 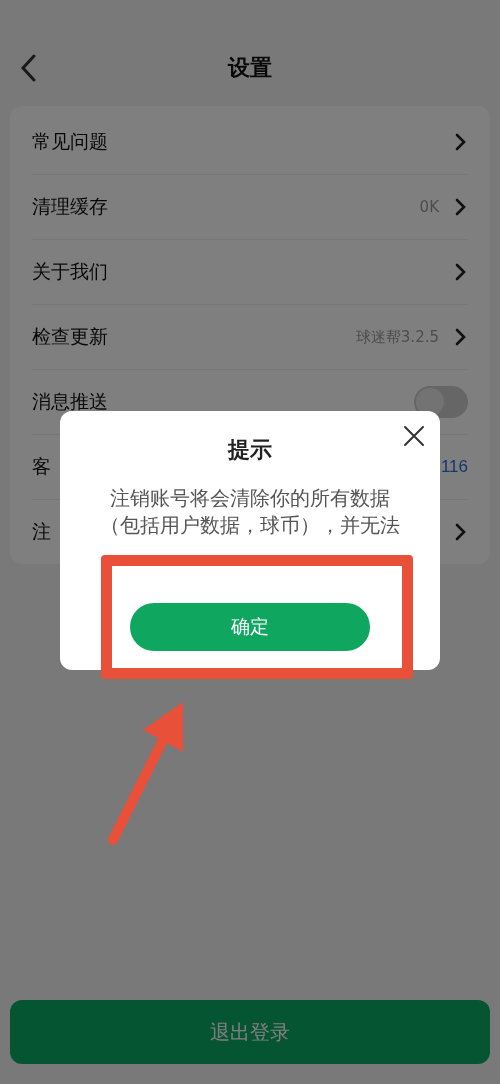 I want to click on back-icon, so click(x=28, y=68).